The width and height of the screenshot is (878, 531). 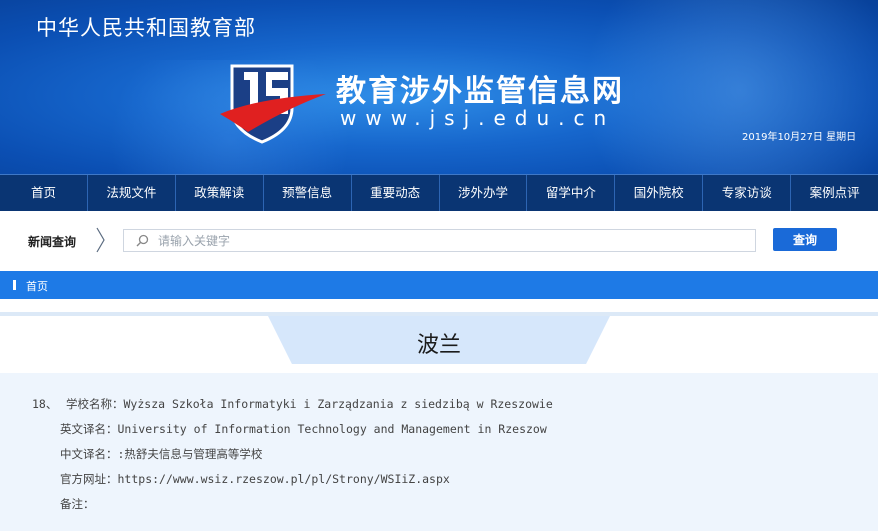 I want to click on search-button: 查询, so click(x=805, y=239).